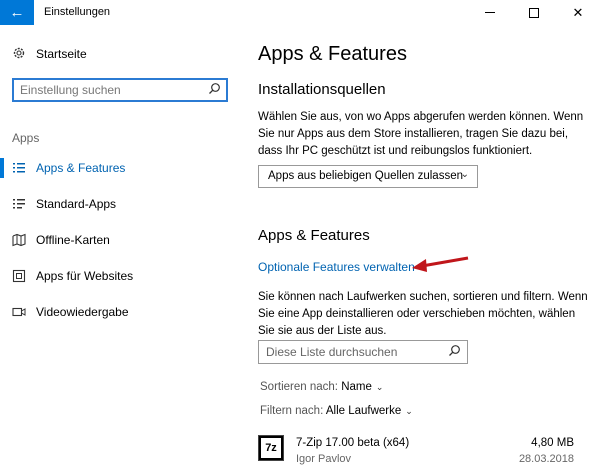 The width and height of the screenshot is (600, 474). I want to click on back-arrow-icon: ←, so click(17, 12).